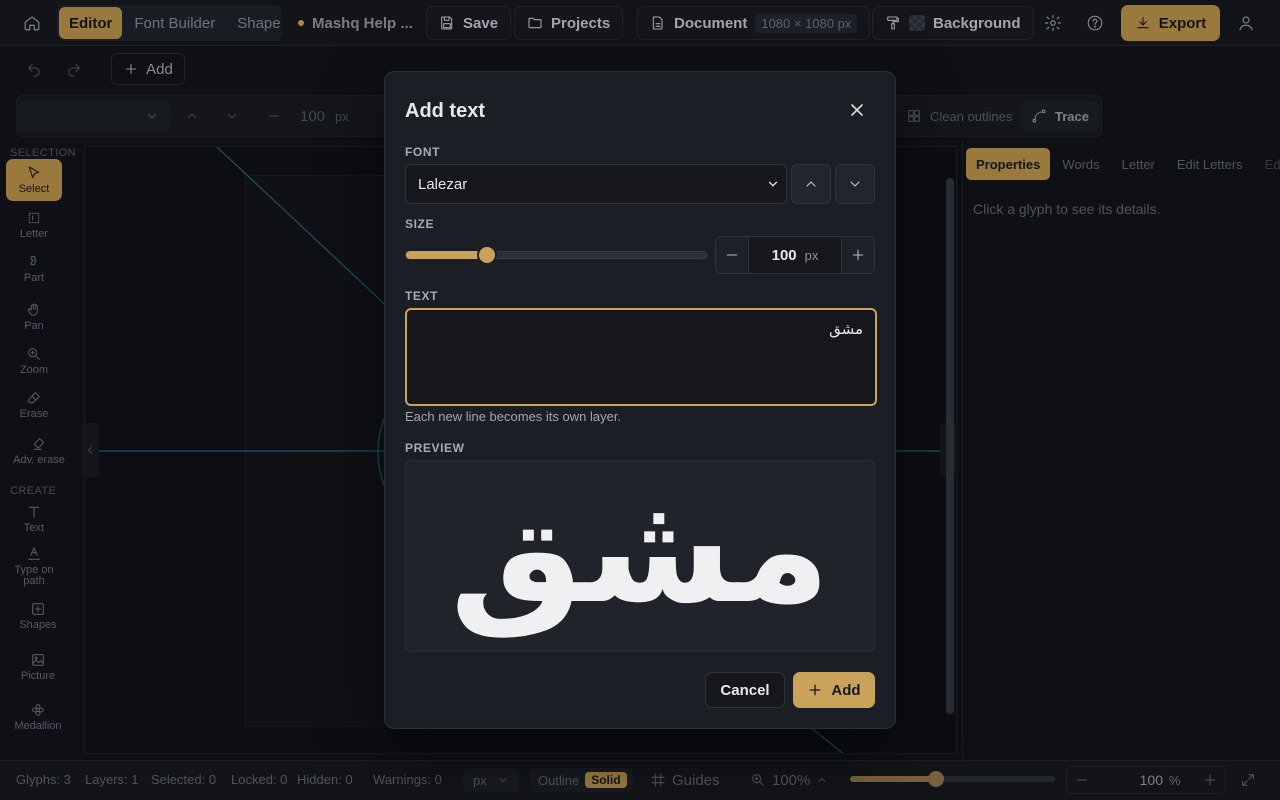  What do you see at coordinates (446, 255) in the screenshot?
I see `size-slider-fill` at bounding box center [446, 255].